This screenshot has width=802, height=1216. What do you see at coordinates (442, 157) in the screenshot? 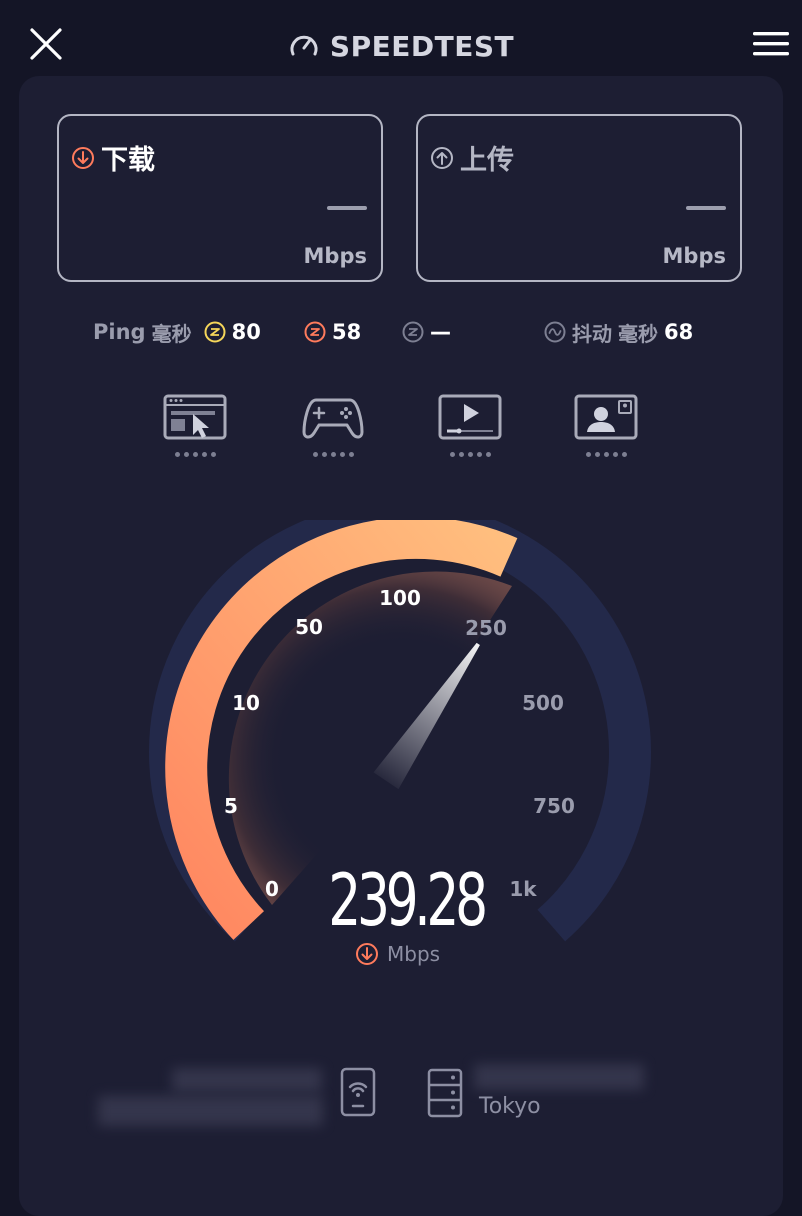
I see `upload-arrow-icon` at bounding box center [442, 157].